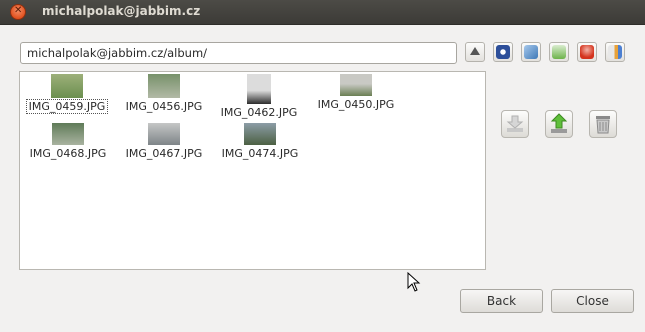 The height and width of the screenshot is (332, 645). What do you see at coordinates (121, 11) in the screenshot?
I see `window-title: michalpolak@jabbim.cz` at bounding box center [121, 11].